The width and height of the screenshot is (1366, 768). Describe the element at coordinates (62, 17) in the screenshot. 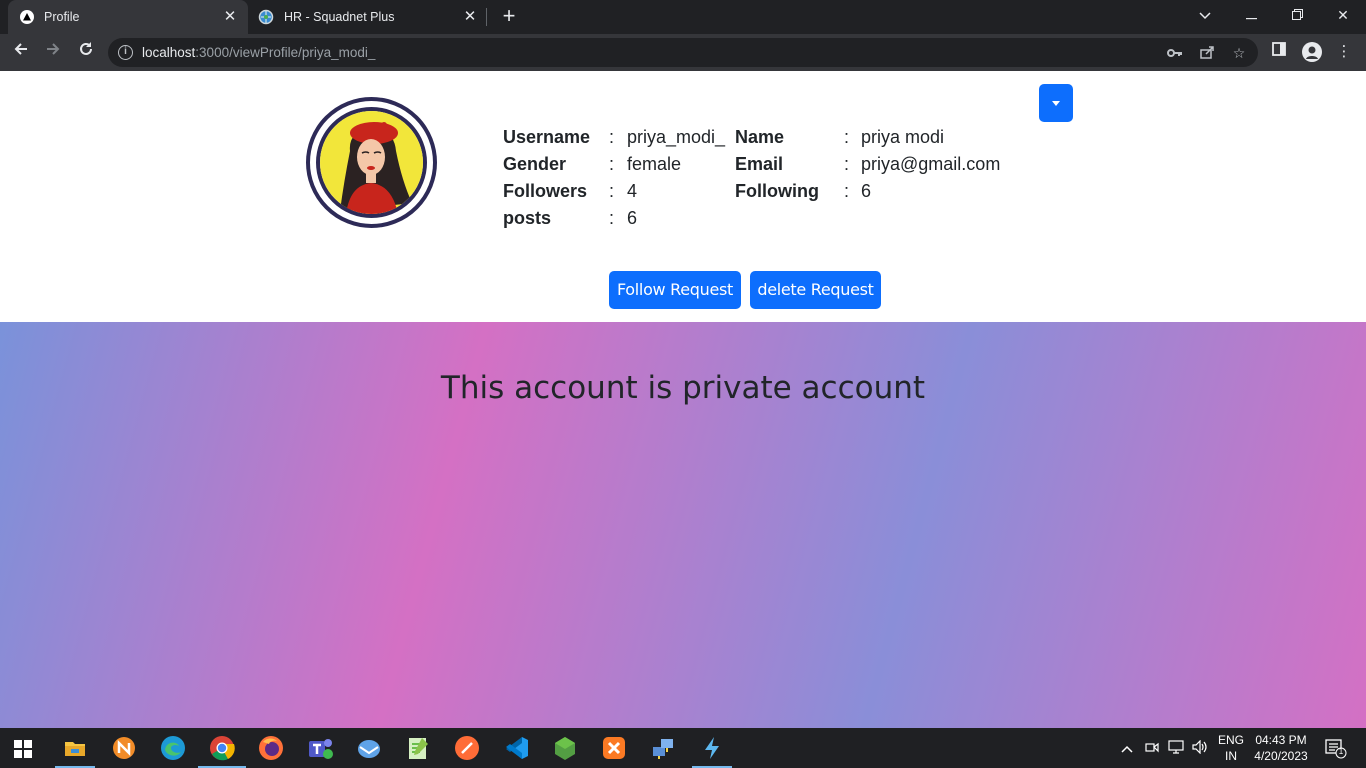

I see `tab-title: Profile` at that location.